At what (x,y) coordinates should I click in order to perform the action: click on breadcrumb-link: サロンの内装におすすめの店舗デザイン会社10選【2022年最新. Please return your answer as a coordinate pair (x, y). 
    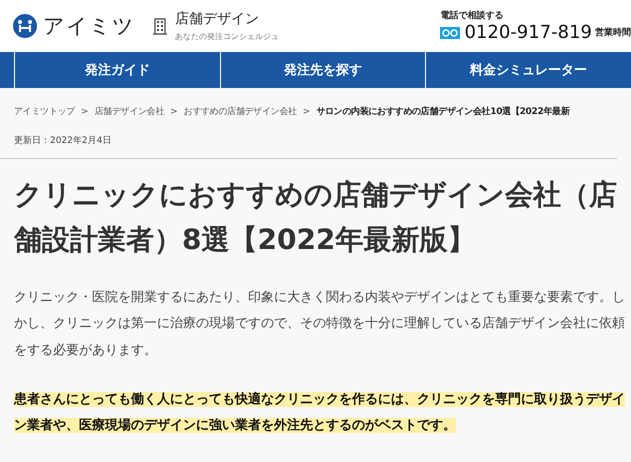
    Looking at the image, I should click on (443, 111).